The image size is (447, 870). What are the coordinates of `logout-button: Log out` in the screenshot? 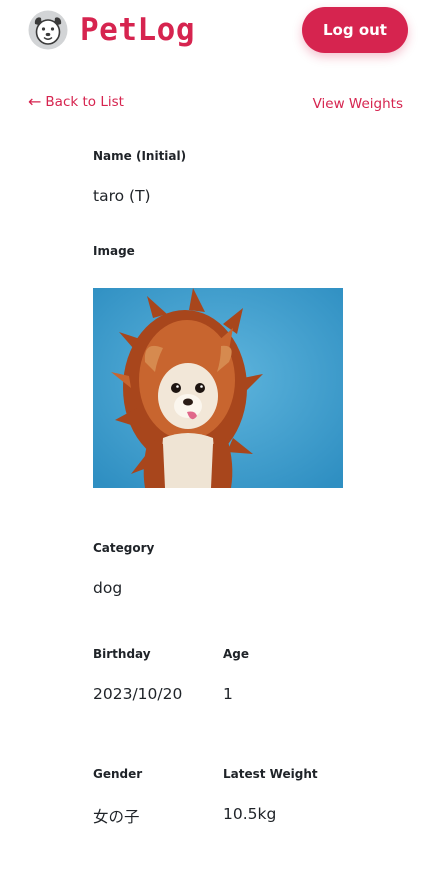 It's located at (355, 30).